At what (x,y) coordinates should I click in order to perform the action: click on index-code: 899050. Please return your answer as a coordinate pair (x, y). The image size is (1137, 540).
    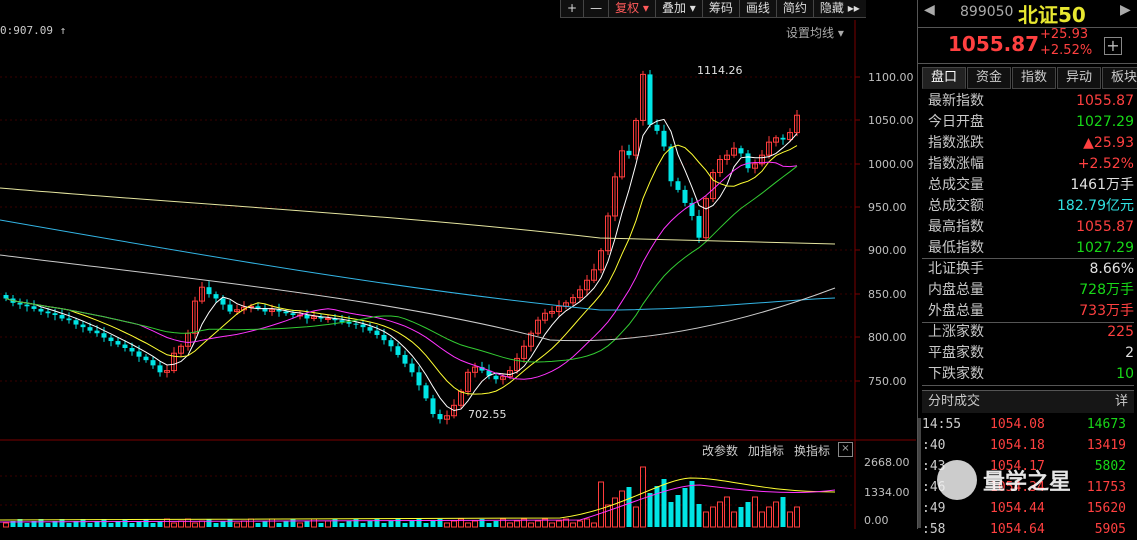
    Looking at the image, I should click on (987, 12).